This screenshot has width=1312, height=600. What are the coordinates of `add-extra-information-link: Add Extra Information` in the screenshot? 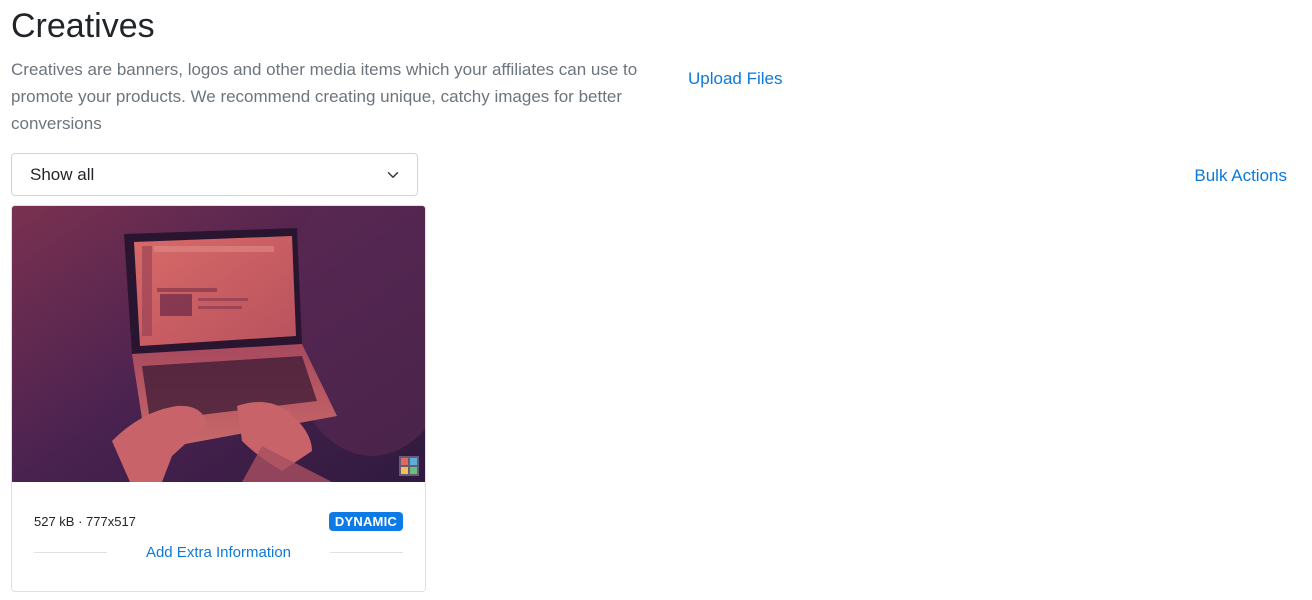 It's located at (218, 552).